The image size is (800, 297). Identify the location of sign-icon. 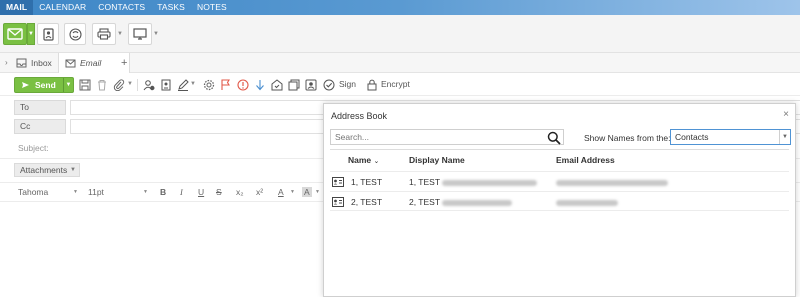
(329, 85).